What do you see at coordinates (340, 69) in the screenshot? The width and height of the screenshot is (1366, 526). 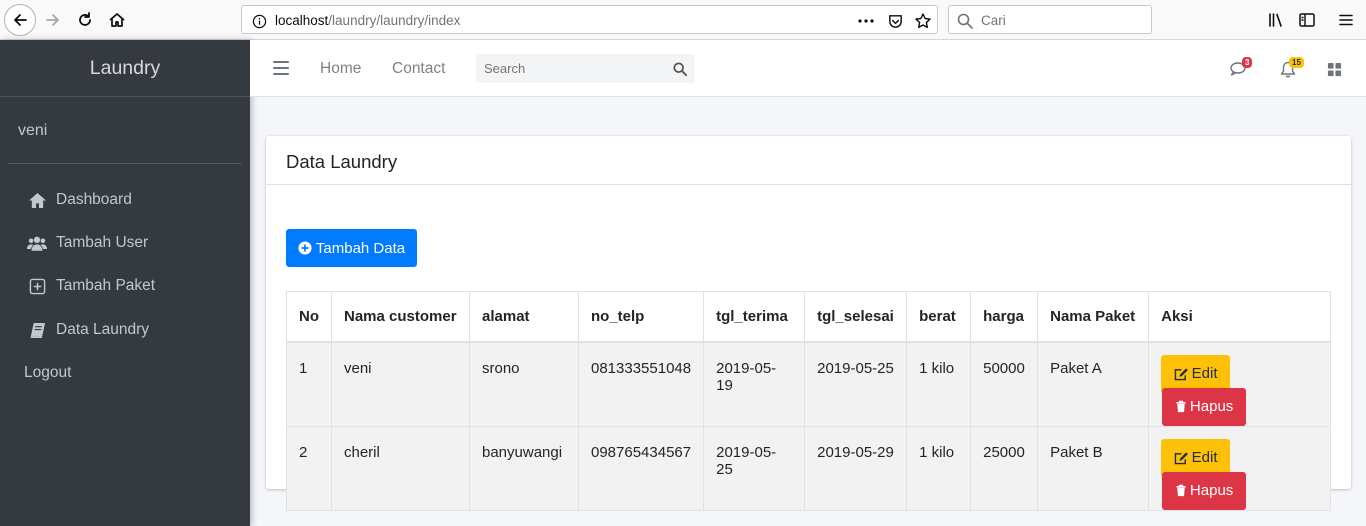 I see `nav-link-home: Home` at bounding box center [340, 69].